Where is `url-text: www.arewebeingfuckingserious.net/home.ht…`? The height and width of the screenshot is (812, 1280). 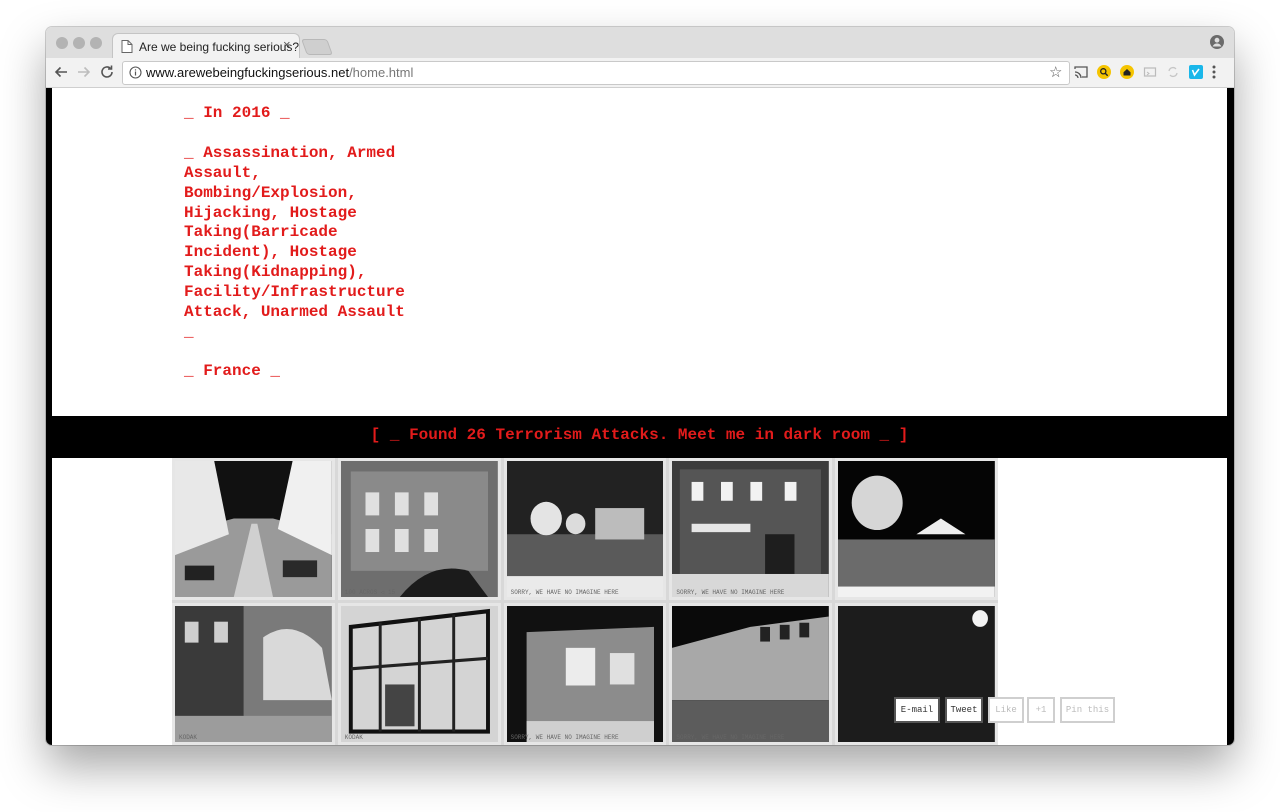
url-text: www.arewebeingfuckingserious.net/home.ht… is located at coordinates (279, 72).